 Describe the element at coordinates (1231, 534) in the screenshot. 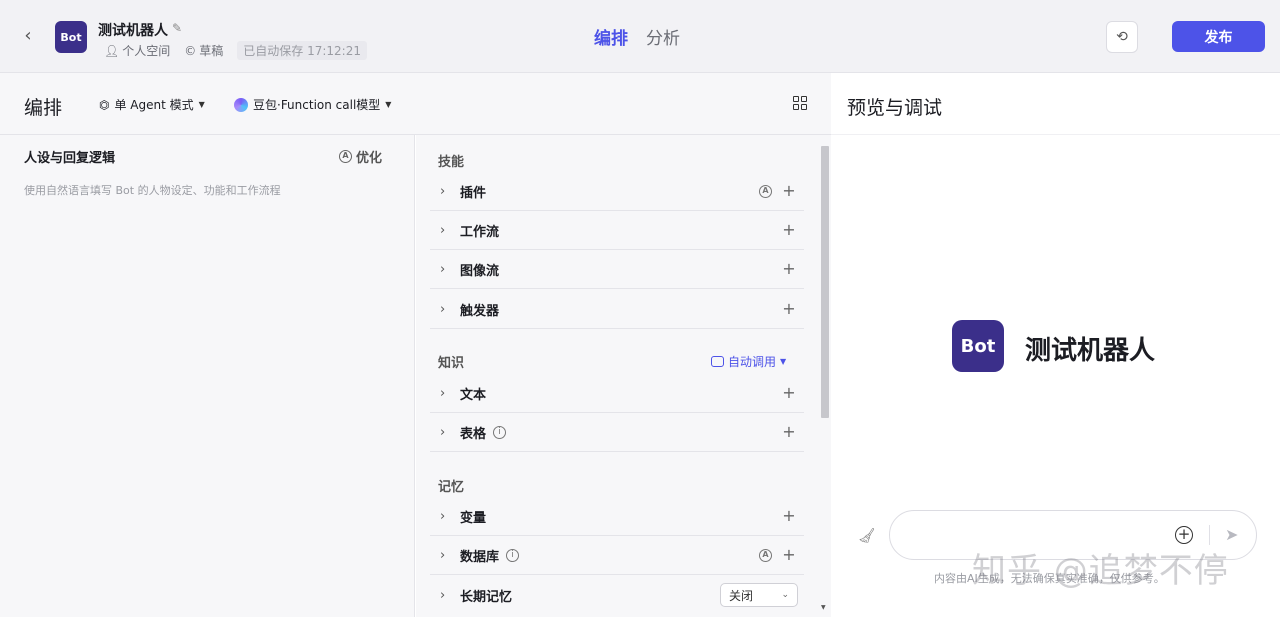

I see `send-icon: ➤` at that location.